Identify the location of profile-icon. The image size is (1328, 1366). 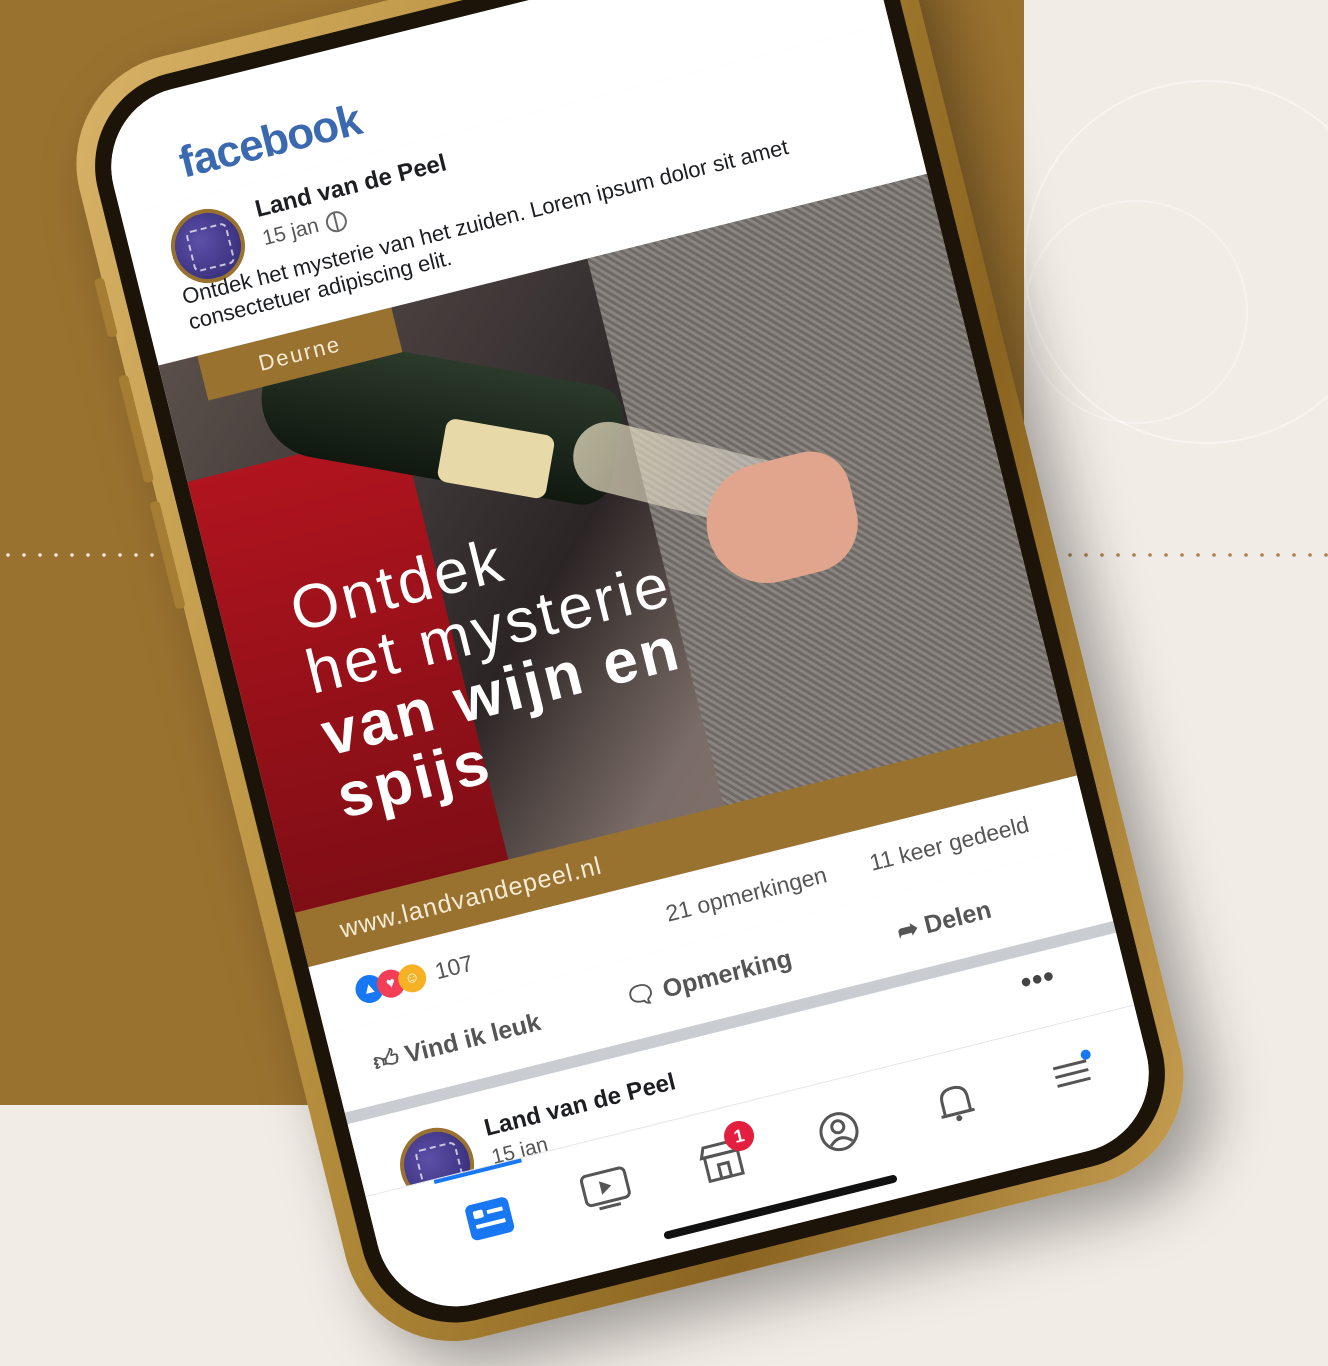
(839, 1131).